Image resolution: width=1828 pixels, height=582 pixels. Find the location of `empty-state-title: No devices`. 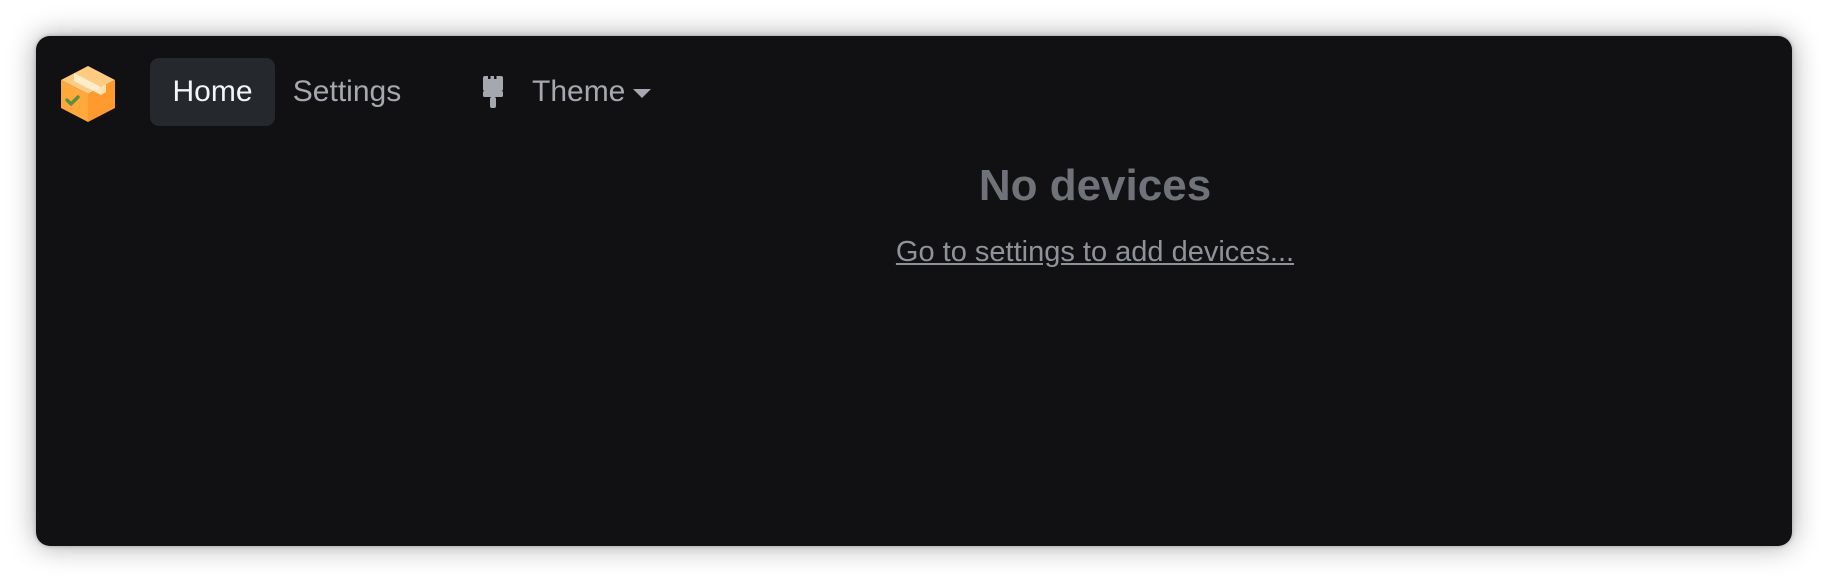

empty-state-title: No devices is located at coordinates (1095, 185).